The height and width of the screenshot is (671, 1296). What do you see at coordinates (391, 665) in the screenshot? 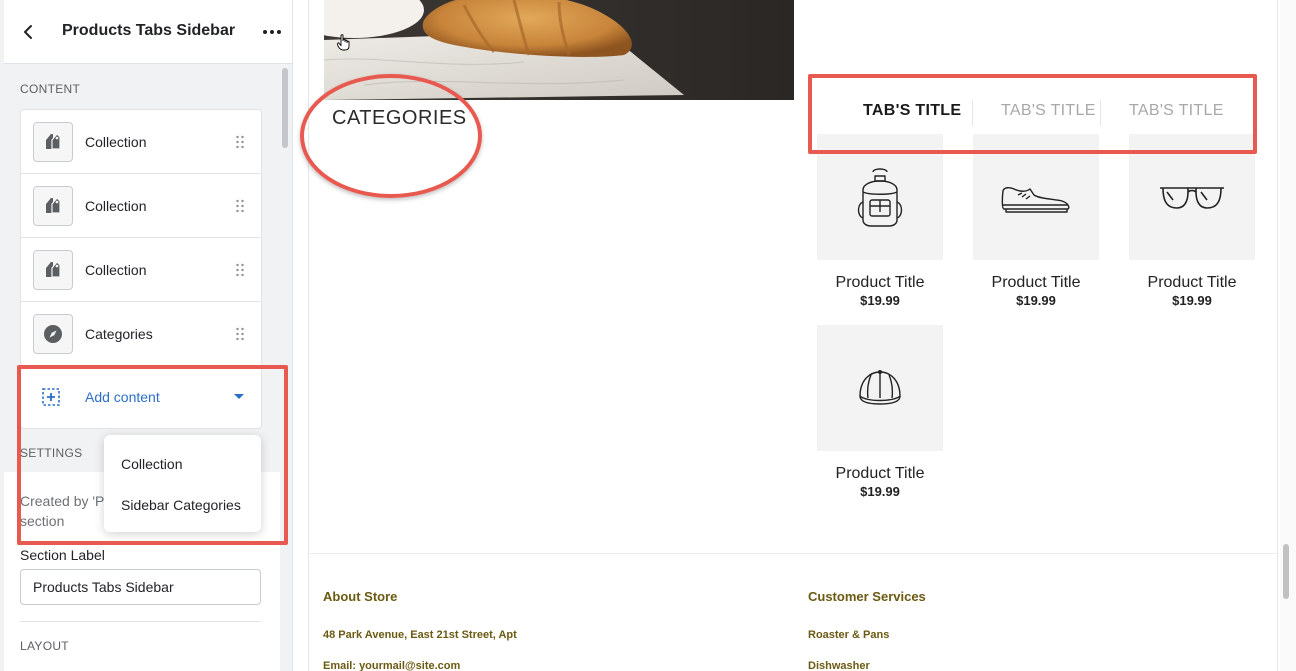
I see `footer-email: Email: yourmail@site.com` at bounding box center [391, 665].